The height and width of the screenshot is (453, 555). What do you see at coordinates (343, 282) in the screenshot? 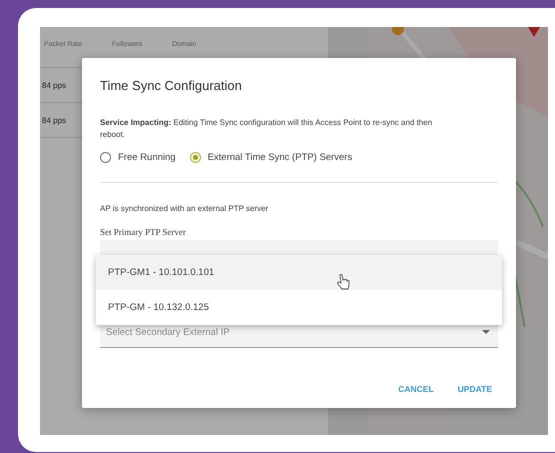
I see `hand-cursor-icon` at bounding box center [343, 282].